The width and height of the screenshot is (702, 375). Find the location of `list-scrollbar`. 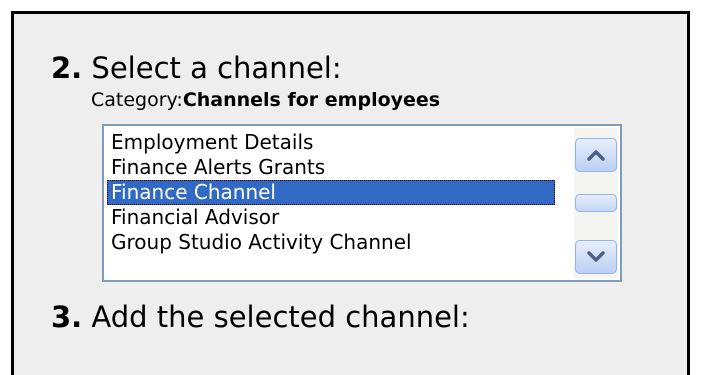

list-scrollbar is located at coordinates (596, 203).